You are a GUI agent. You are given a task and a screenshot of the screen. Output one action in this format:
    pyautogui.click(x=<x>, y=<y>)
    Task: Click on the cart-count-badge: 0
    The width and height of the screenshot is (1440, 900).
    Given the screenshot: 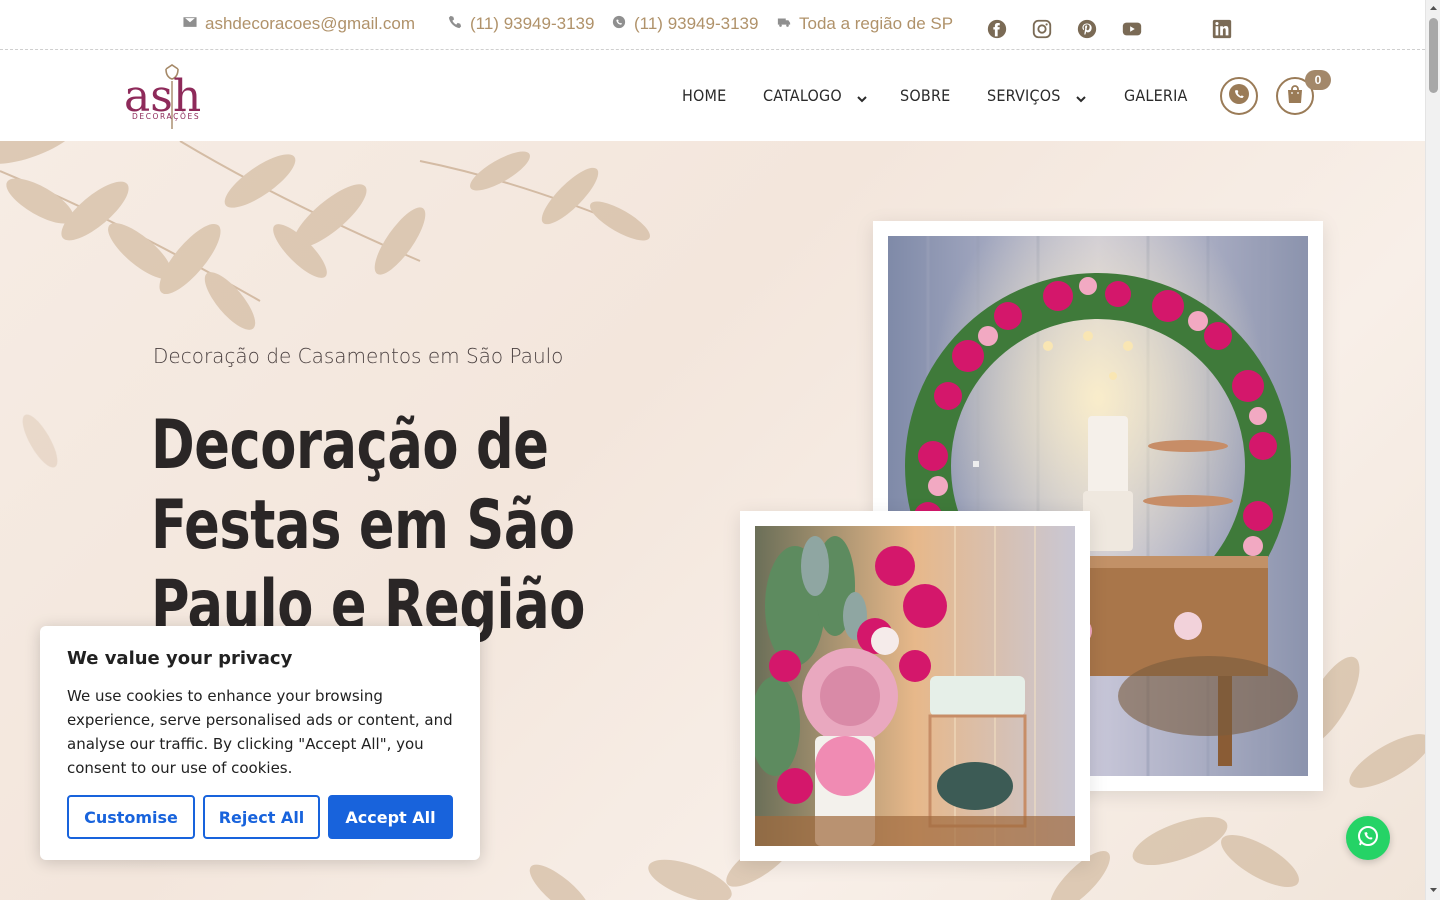 What is the action you would take?
    pyautogui.click(x=1318, y=80)
    